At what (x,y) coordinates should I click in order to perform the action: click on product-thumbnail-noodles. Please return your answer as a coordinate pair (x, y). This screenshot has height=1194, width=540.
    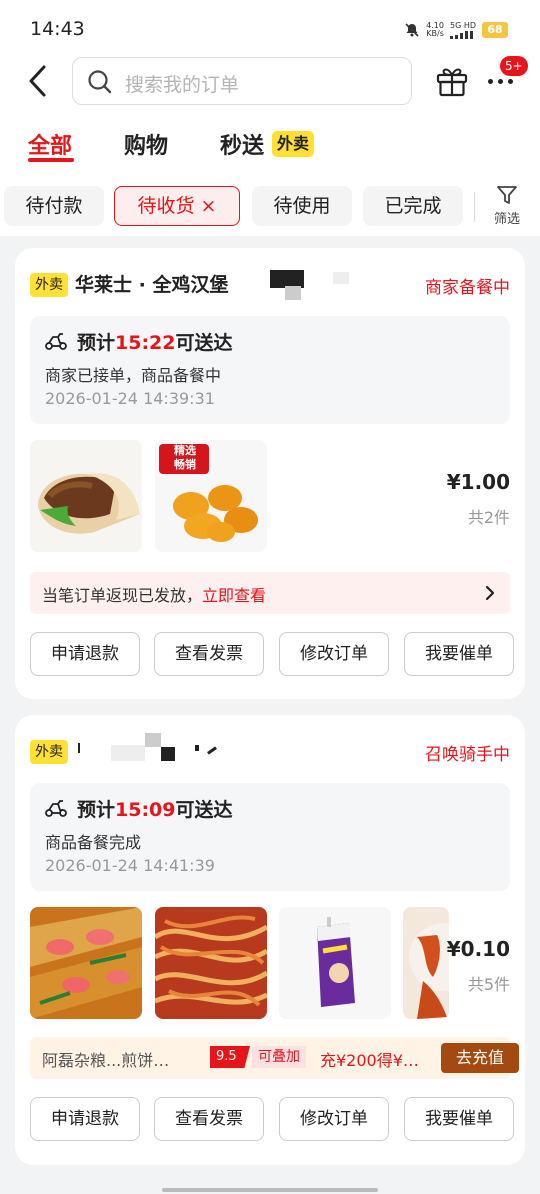
    Looking at the image, I should click on (211, 963).